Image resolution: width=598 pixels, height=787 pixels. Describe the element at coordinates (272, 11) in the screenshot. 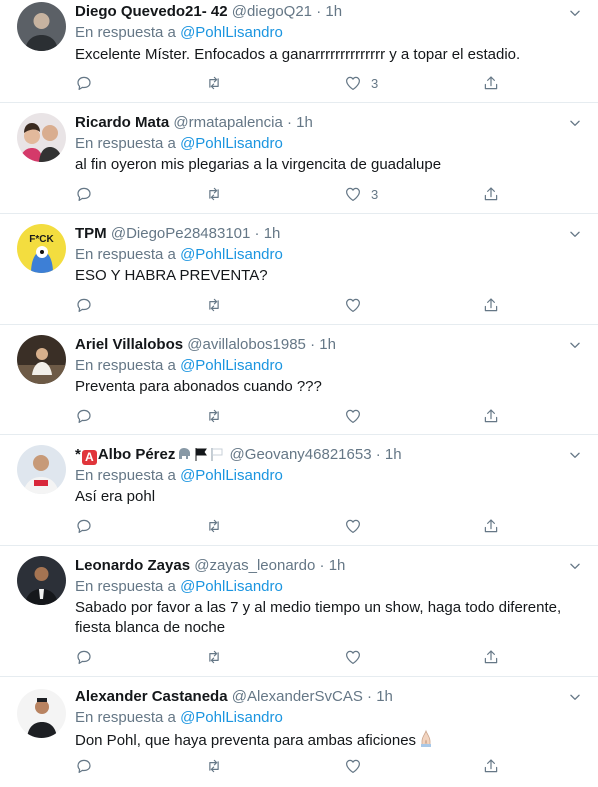

I see `user-handle: @diegoQ21` at that location.